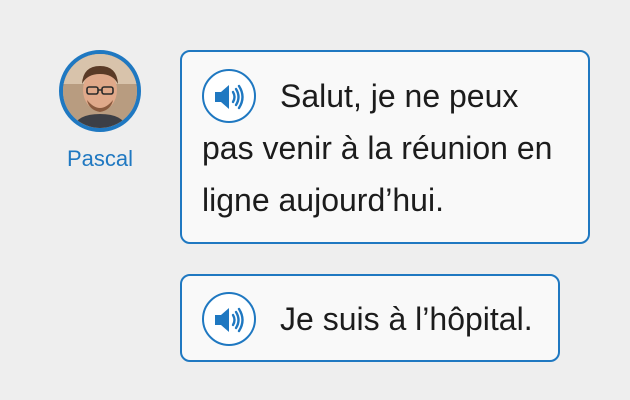 This screenshot has width=630, height=400. I want to click on avatar-photo-icon, so click(100, 91).